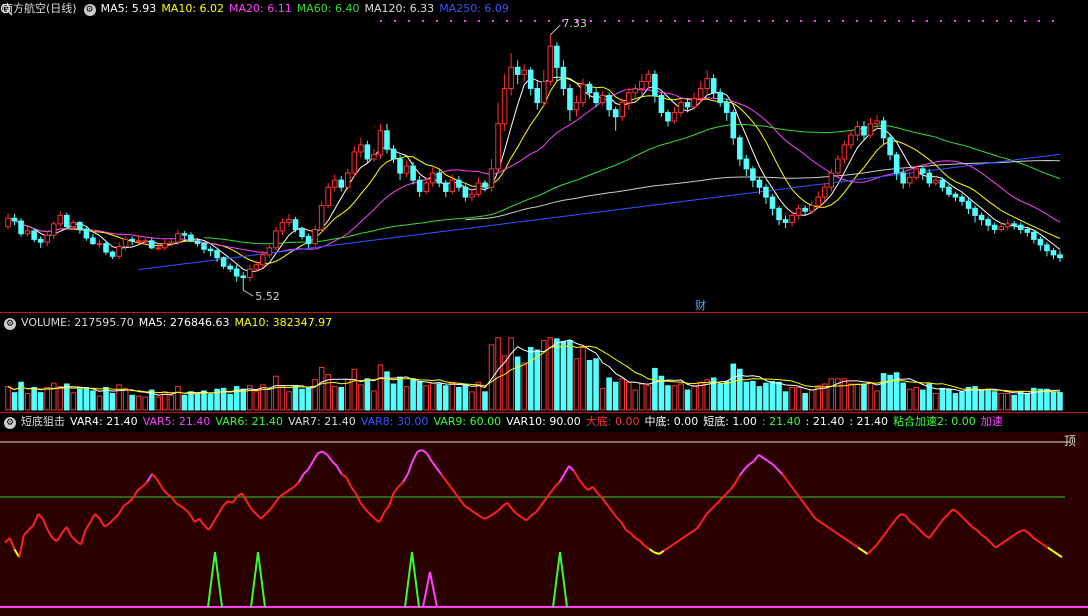 Image resolution: width=1088 pixels, height=616 pixels. I want to click on indicator-settings-icon: ⚙, so click(10, 423).